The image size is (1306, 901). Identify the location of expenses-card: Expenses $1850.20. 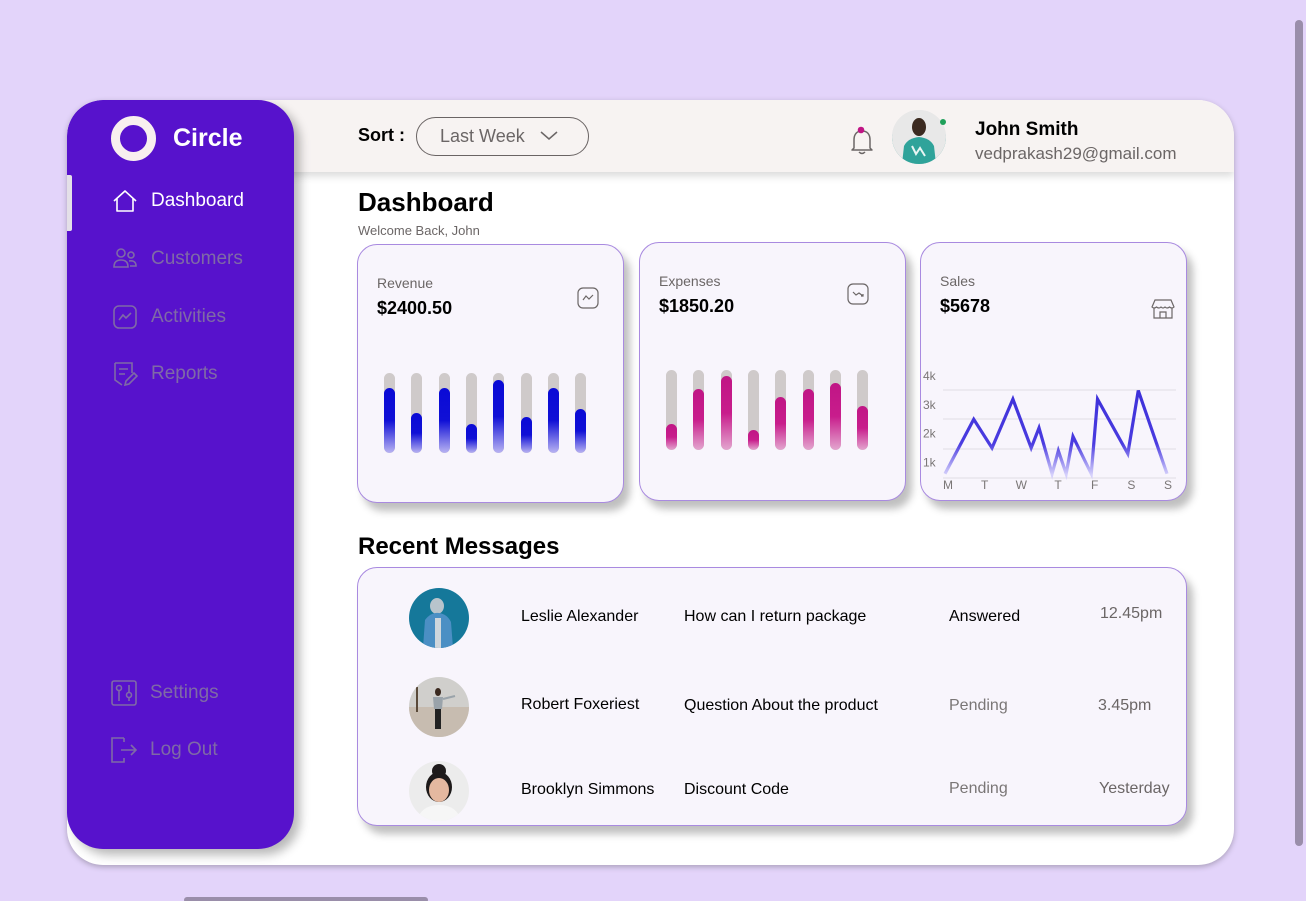
(772, 371).